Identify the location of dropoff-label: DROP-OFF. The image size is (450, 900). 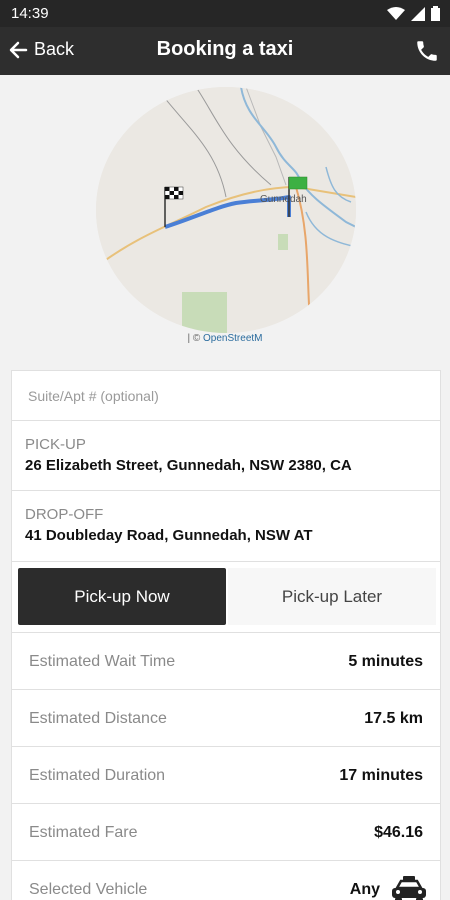
(64, 514).